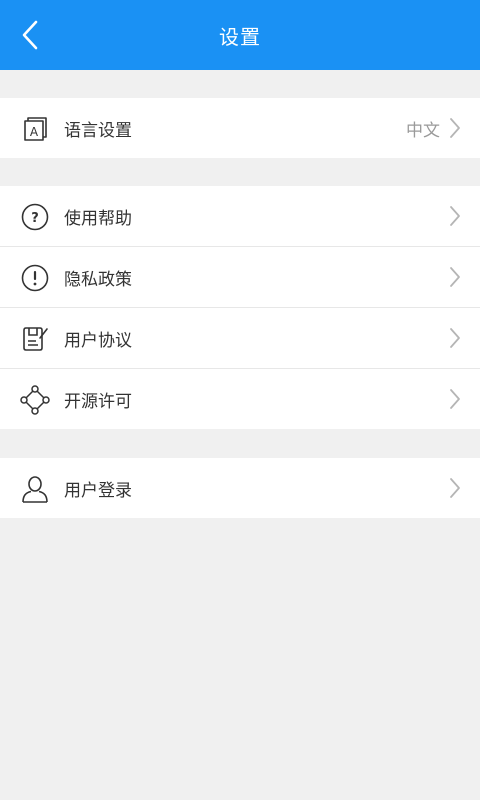 This screenshot has height=800, width=480. Describe the element at coordinates (98, 490) in the screenshot. I see `user-login-label: 用户登录` at that location.